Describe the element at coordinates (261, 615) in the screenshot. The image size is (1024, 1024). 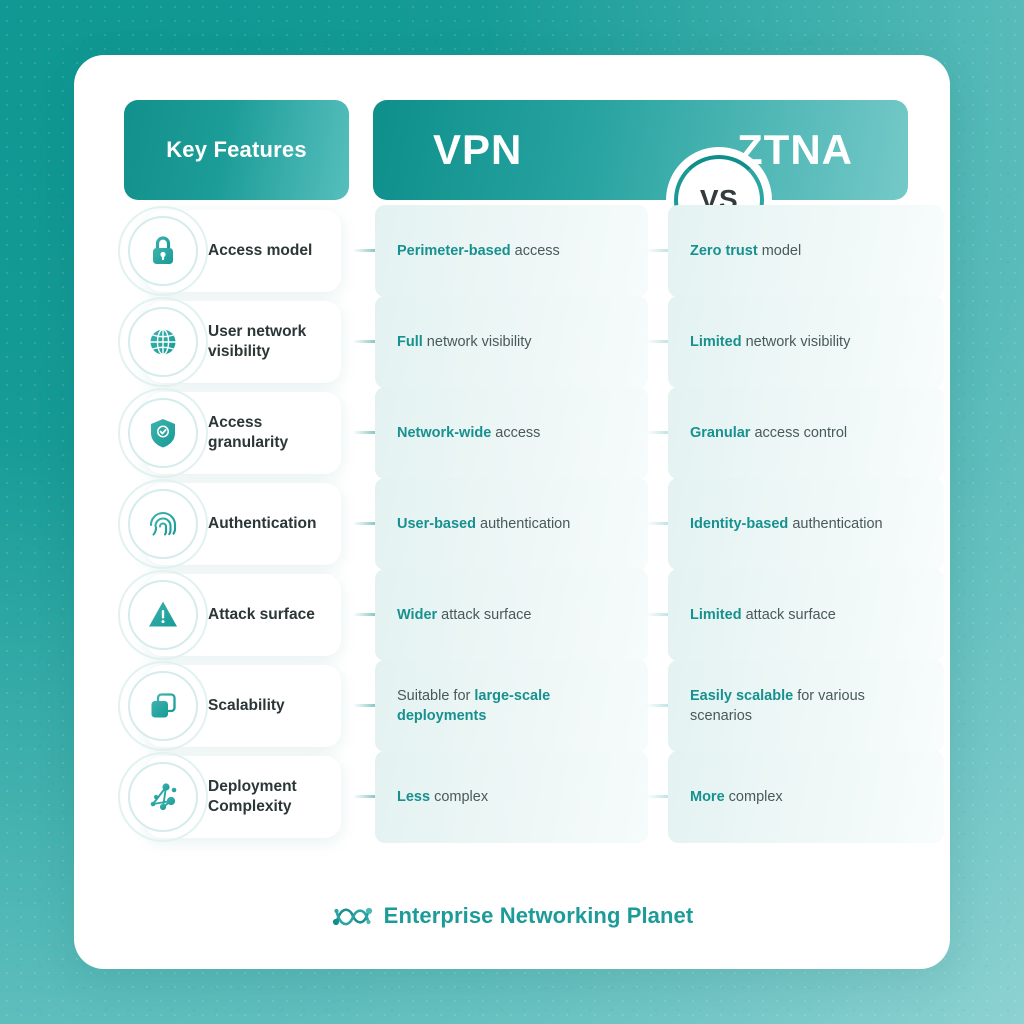
I see `feature-label: Attack surface` at that location.